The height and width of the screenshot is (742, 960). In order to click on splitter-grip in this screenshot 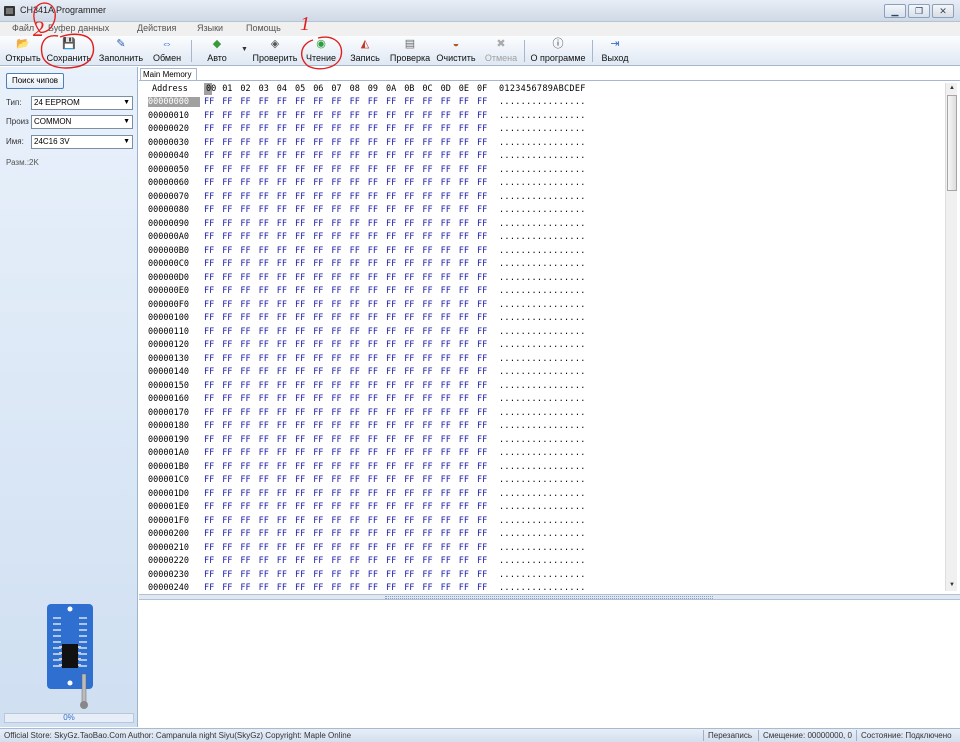, I will do `click(549, 597)`.